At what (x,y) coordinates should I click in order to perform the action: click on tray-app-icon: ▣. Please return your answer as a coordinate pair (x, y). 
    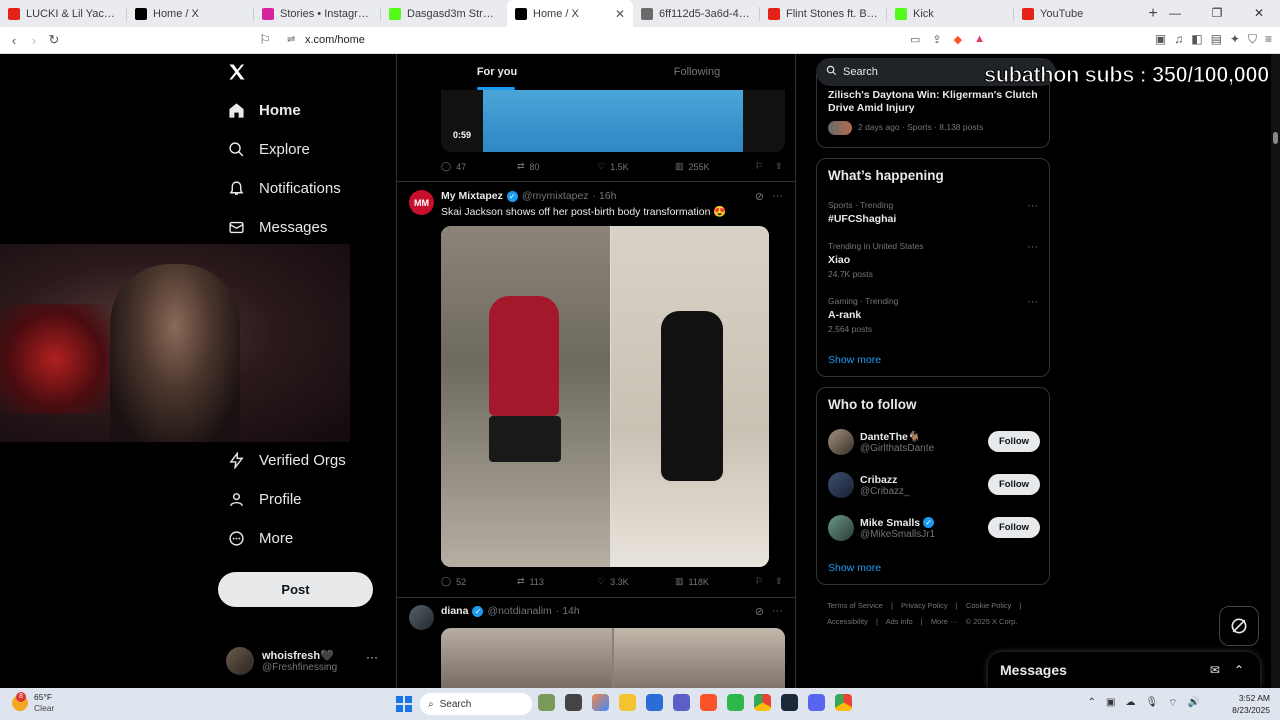
    Looking at the image, I should click on (1110, 703).